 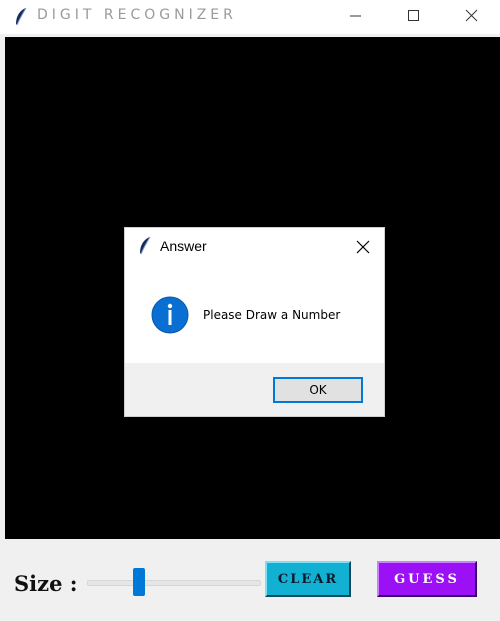 What do you see at coordinates (318, 390) in the screenshot?
I see `ok-button: OK` at bounding box center [318, 390].